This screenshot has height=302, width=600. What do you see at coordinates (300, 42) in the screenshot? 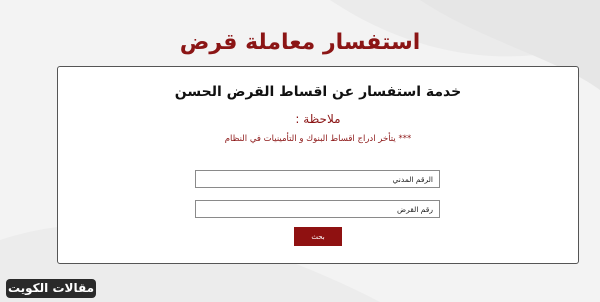
I see `page-title: استفسار معاملة قرض` at bounding box center [300, 42].